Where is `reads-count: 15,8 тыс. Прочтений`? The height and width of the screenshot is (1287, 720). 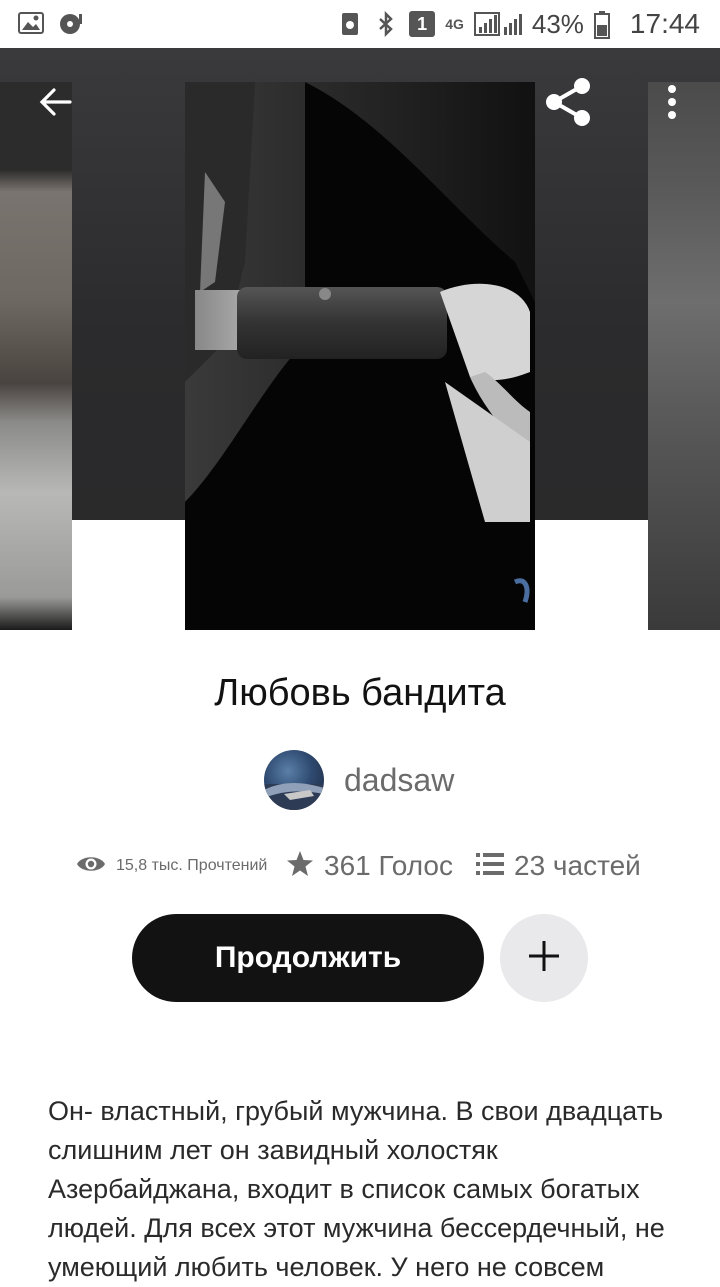
reads-count: 15,8 тыс. Прочтений is located at coordinates (192, 865).